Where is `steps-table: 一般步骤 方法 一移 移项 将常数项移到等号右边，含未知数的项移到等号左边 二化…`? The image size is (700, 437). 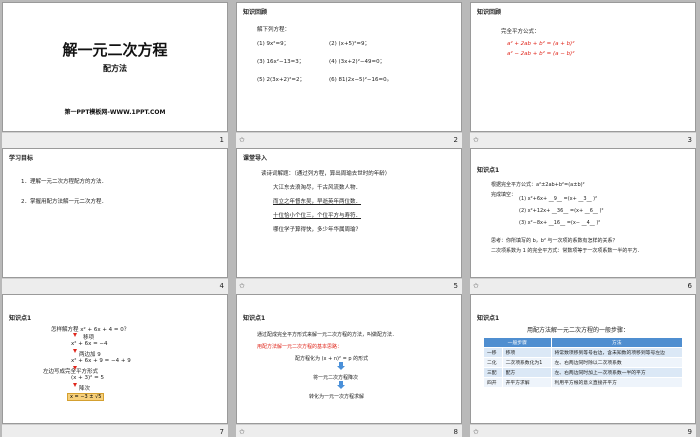
steps-table: 一般步骤 方法 一移 移项 将常数项移到等号右边，含未知数的项移到等号左边 二化… is located at coordinates (583, 362).